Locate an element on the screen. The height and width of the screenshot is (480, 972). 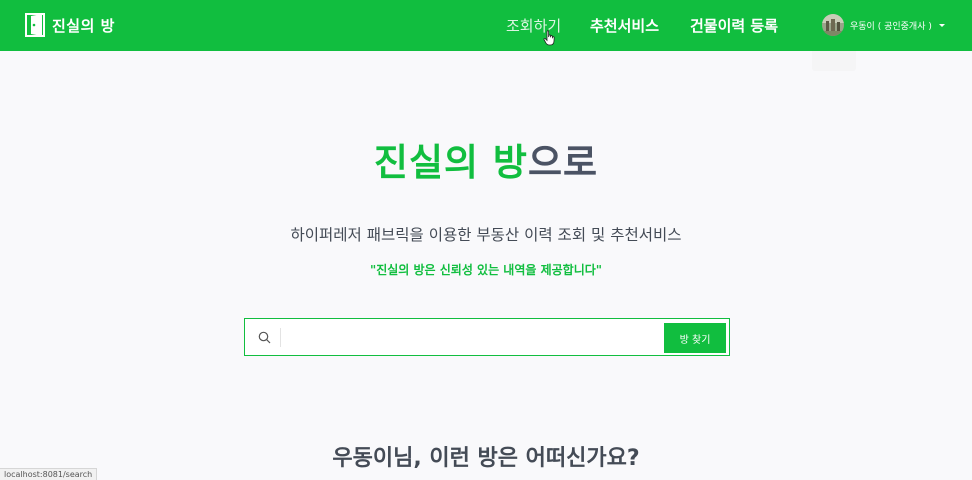
hero-tagline: "진실의 방은 신뢰성 있는 내역을 제공합니다" is located at coordinates (486, 270).